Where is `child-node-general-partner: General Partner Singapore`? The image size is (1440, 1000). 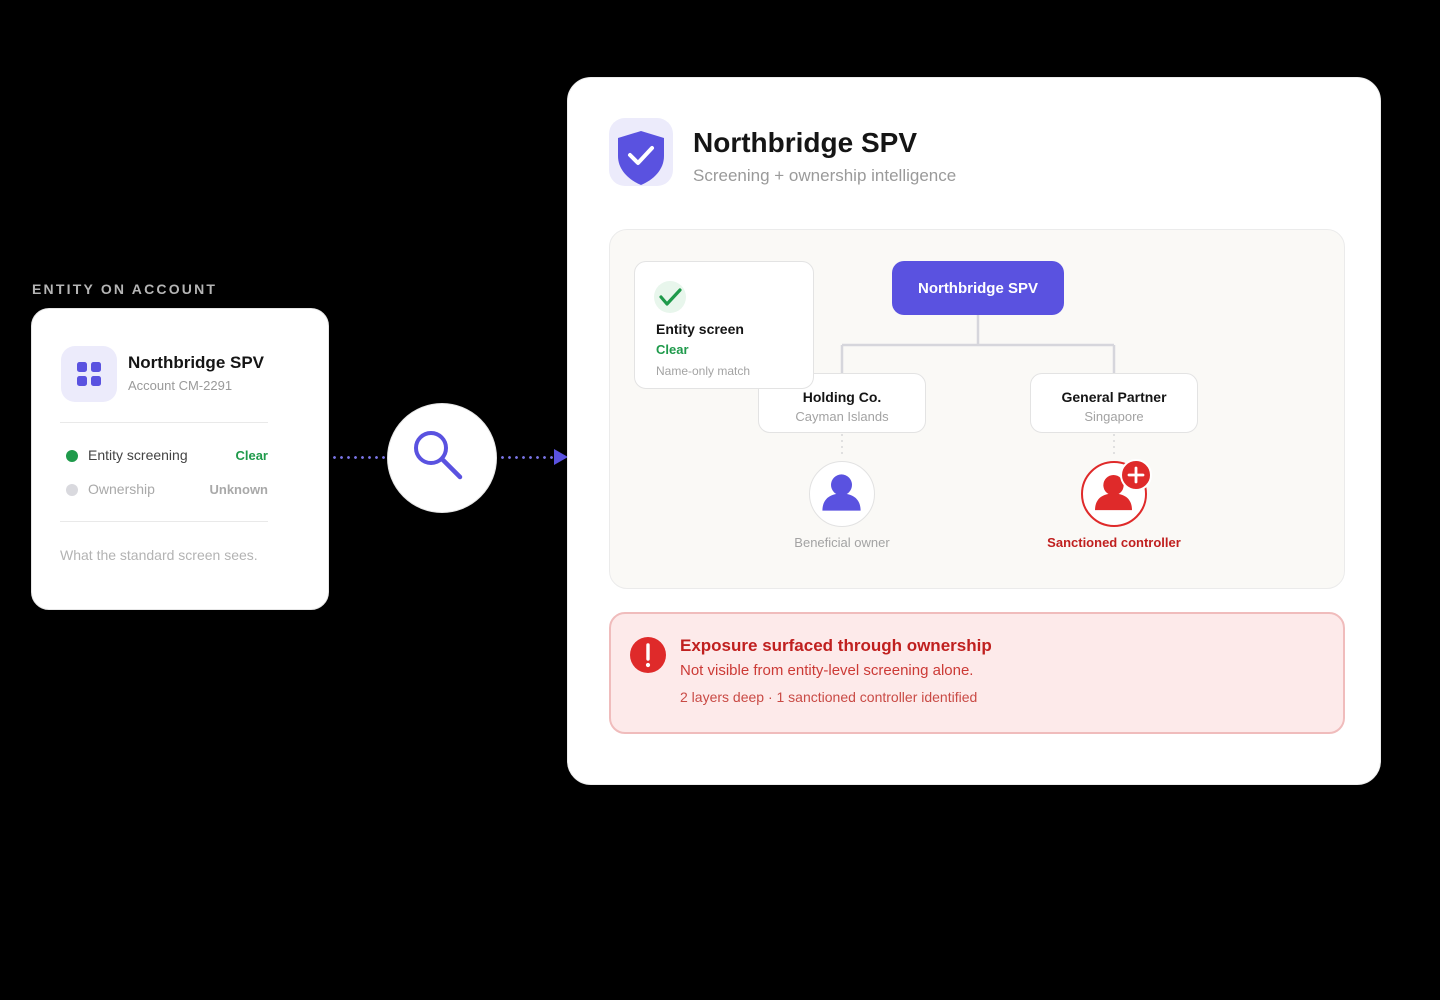 child-node-general-partner: General Partner Singapore is located at coordinates (1114, 403).